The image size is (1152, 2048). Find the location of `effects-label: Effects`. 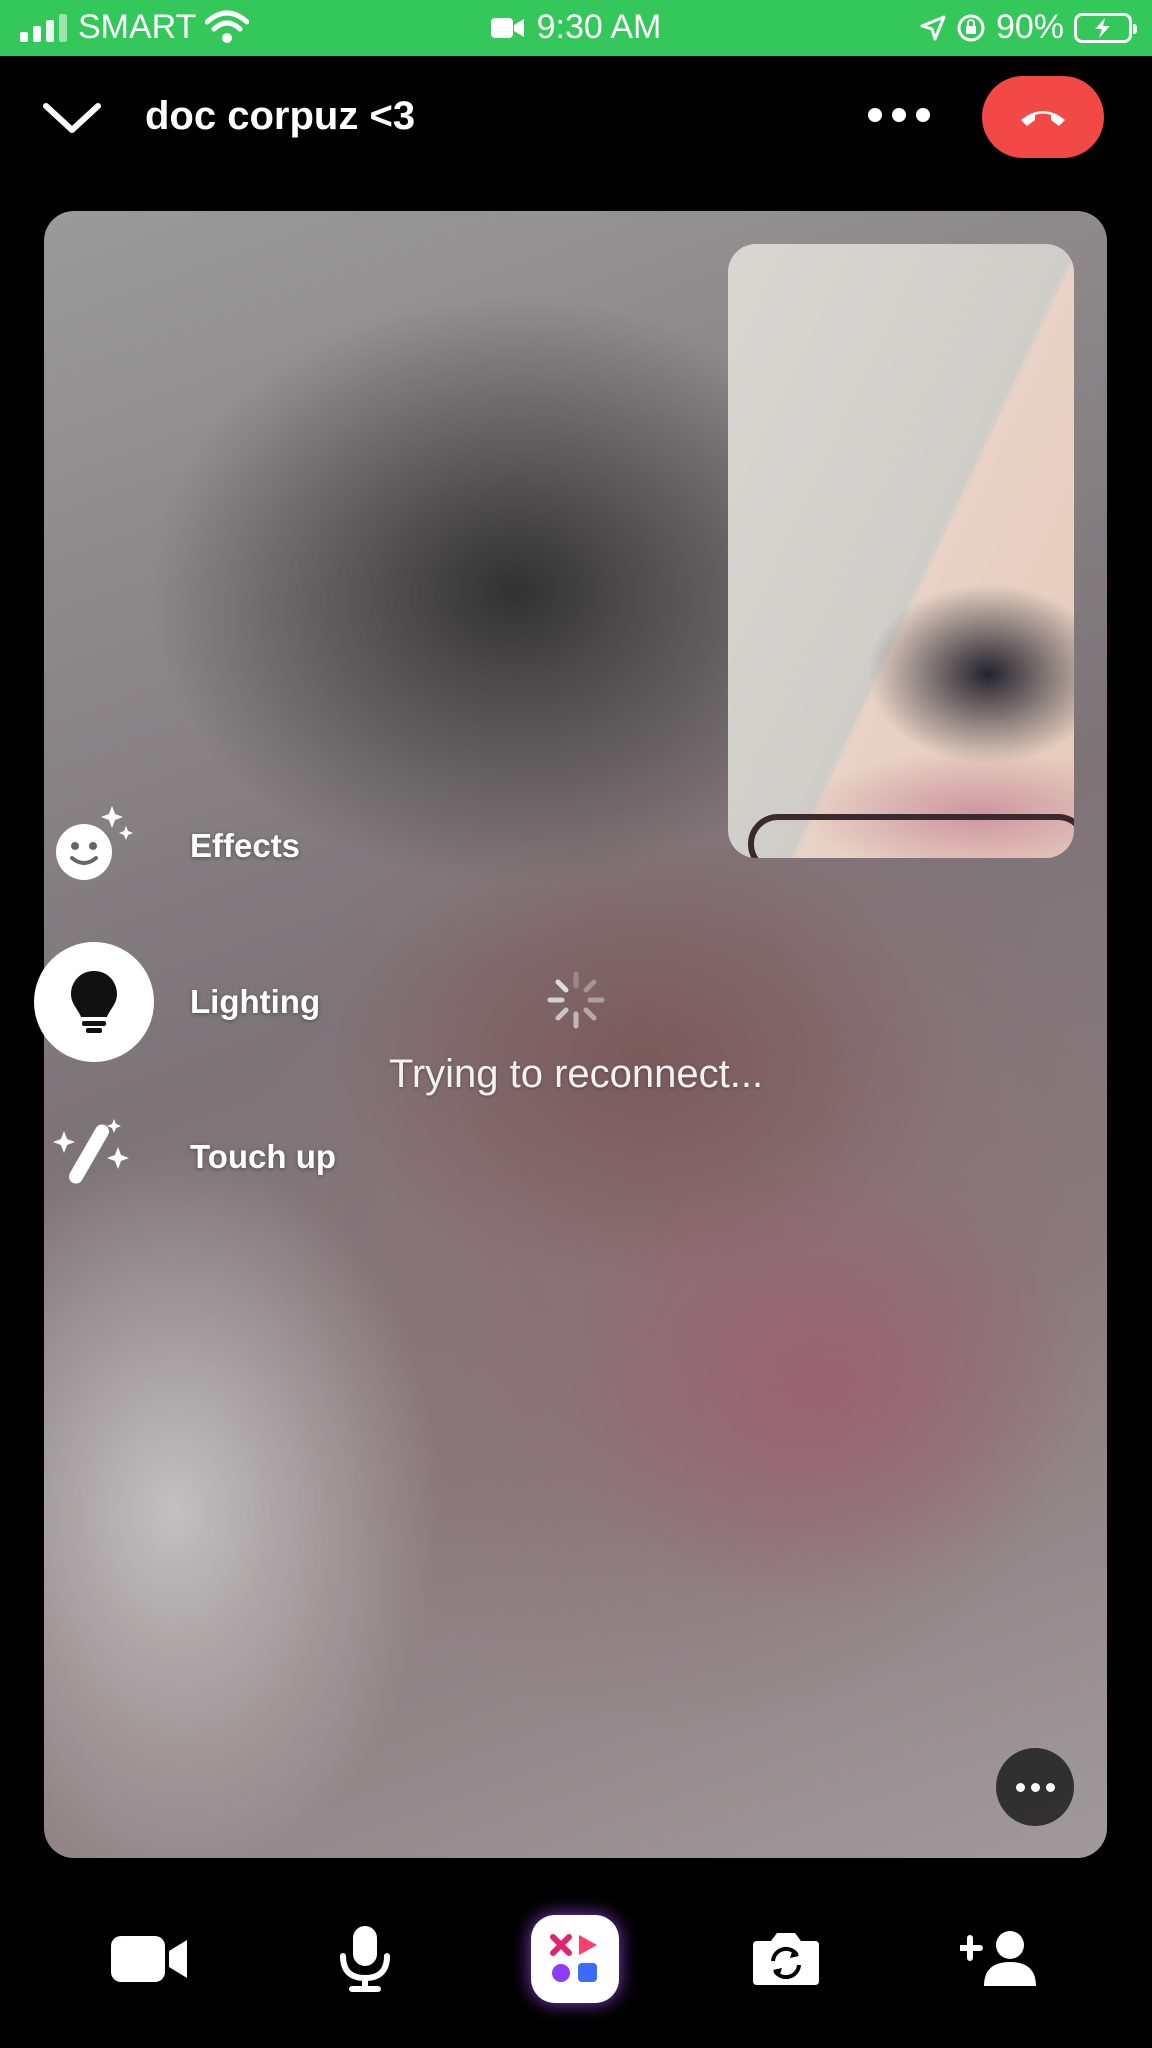

effects-label: Effects is located at coordinates (245, 845).